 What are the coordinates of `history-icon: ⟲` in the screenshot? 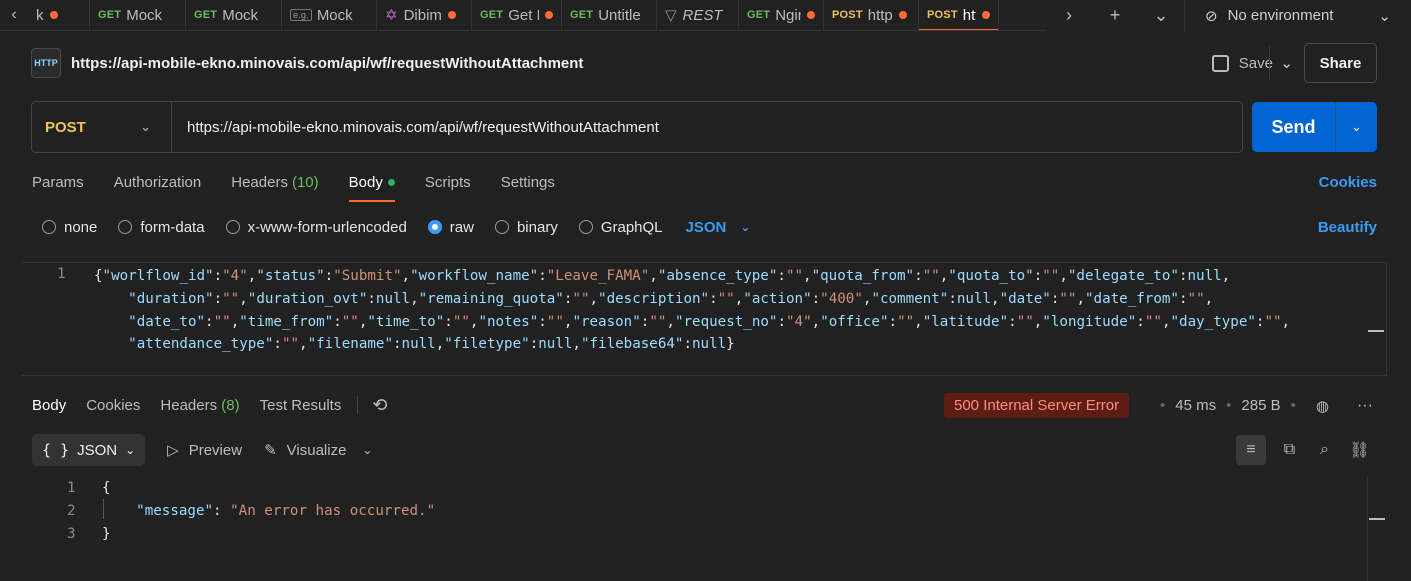 It's located at (379, 405).